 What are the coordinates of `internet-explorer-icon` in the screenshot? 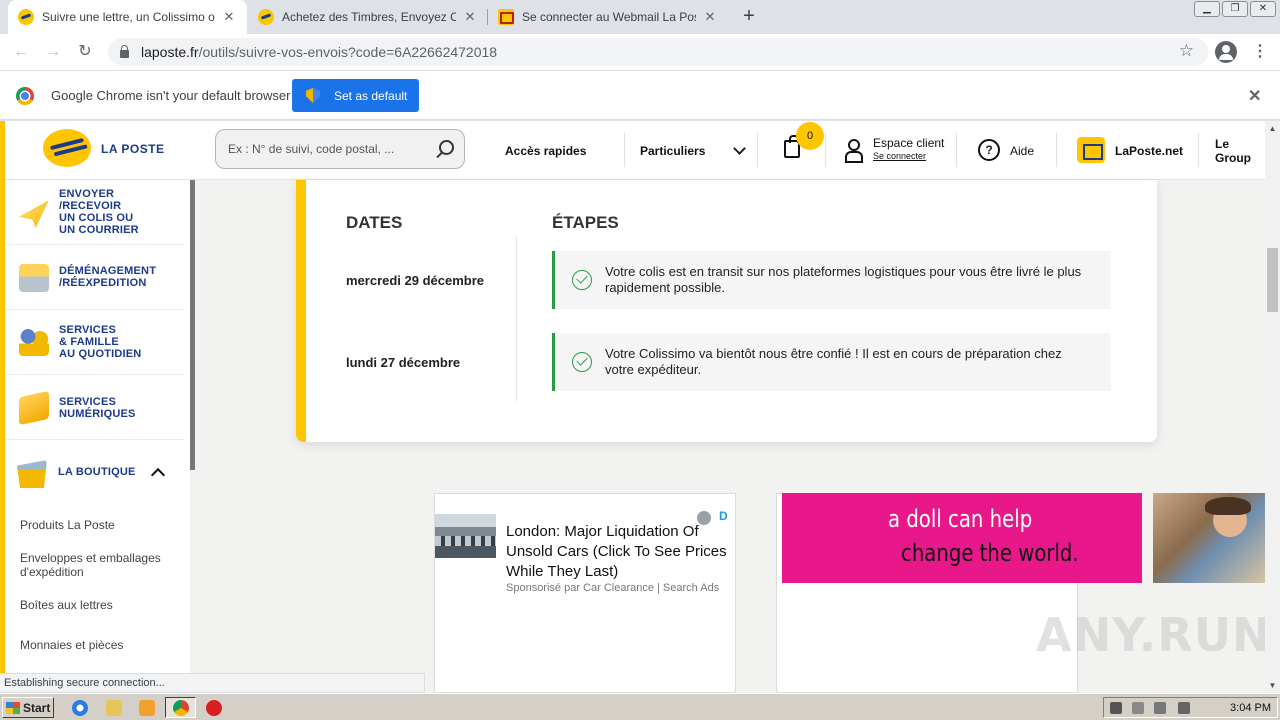 It's located at (80, 708).